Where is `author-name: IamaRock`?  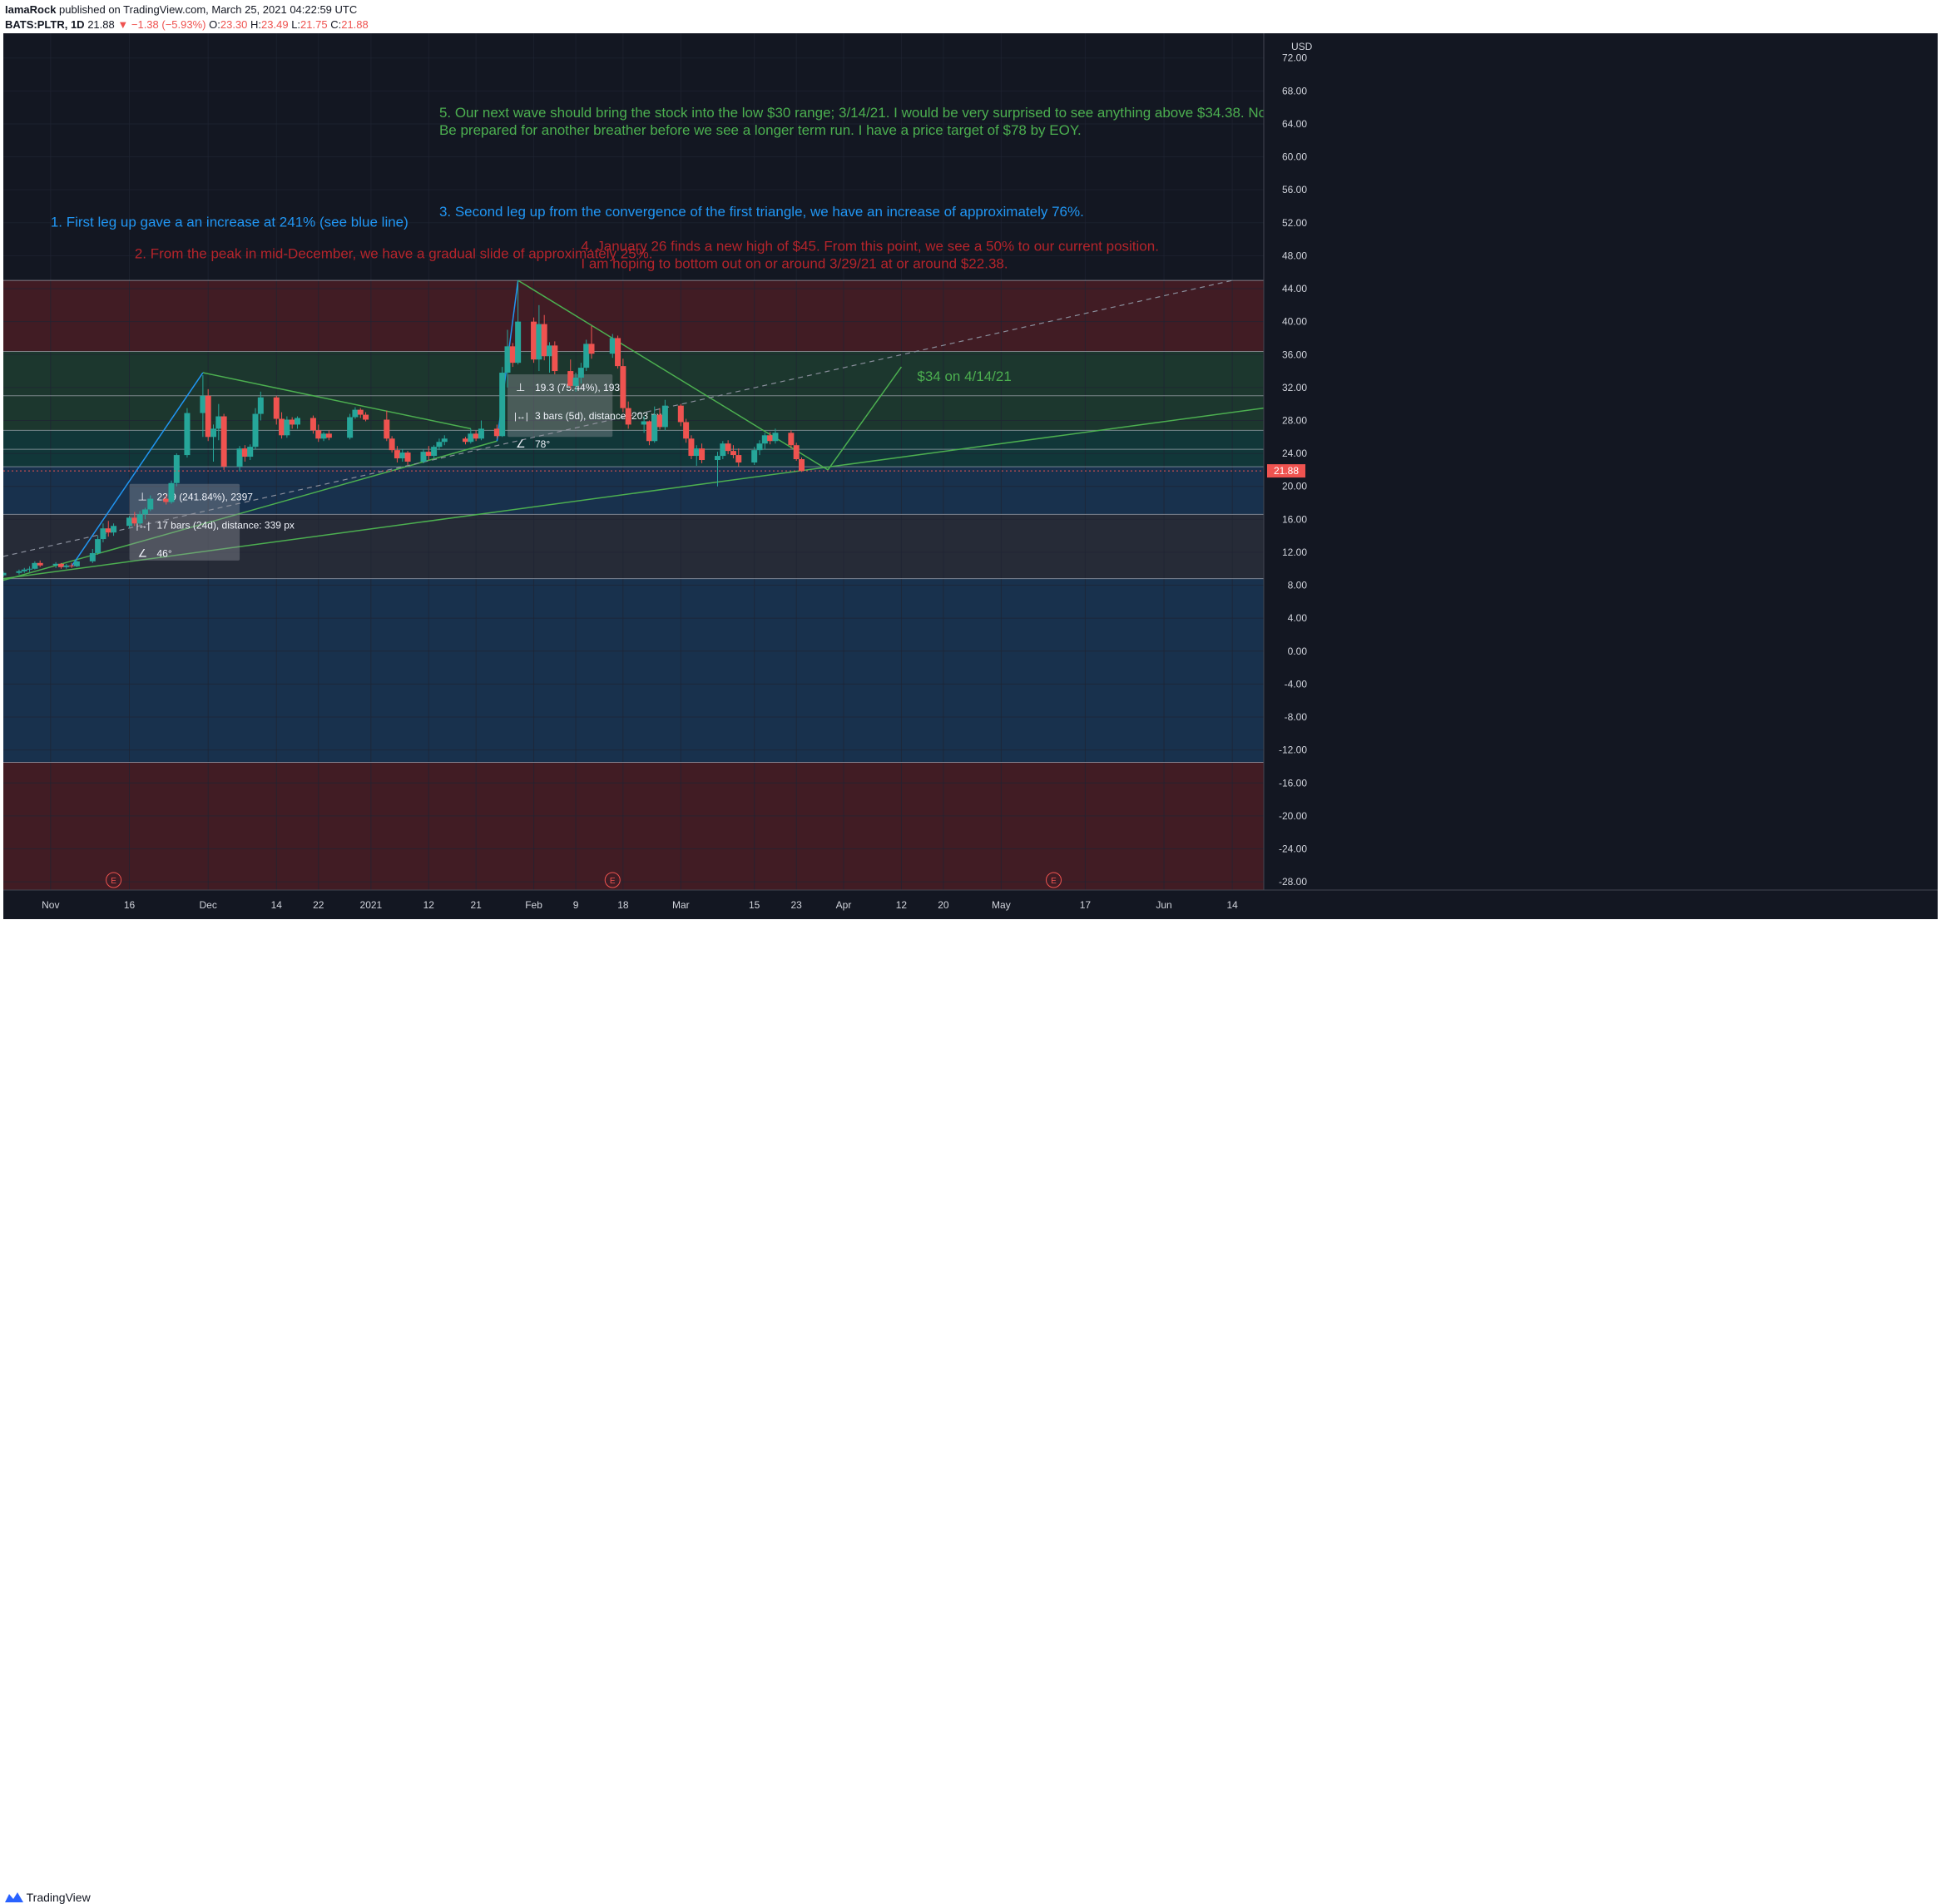 author-name: IamaRock is located at coordinates (30, 9).